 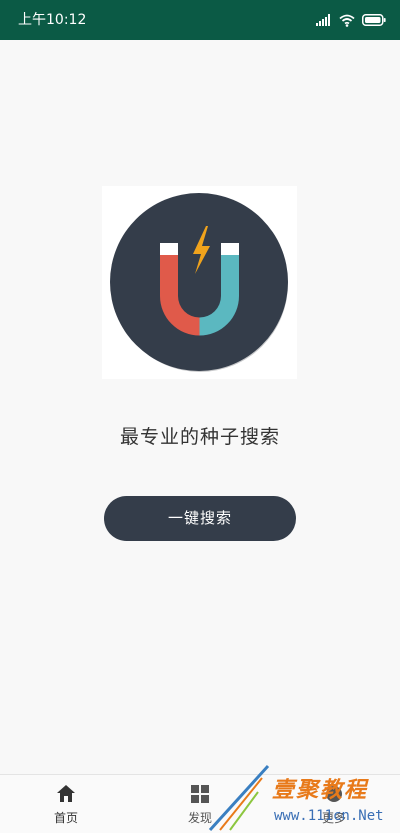 I want to click on one-click-search-button: 一键搜索, so click(x=200, y=518).